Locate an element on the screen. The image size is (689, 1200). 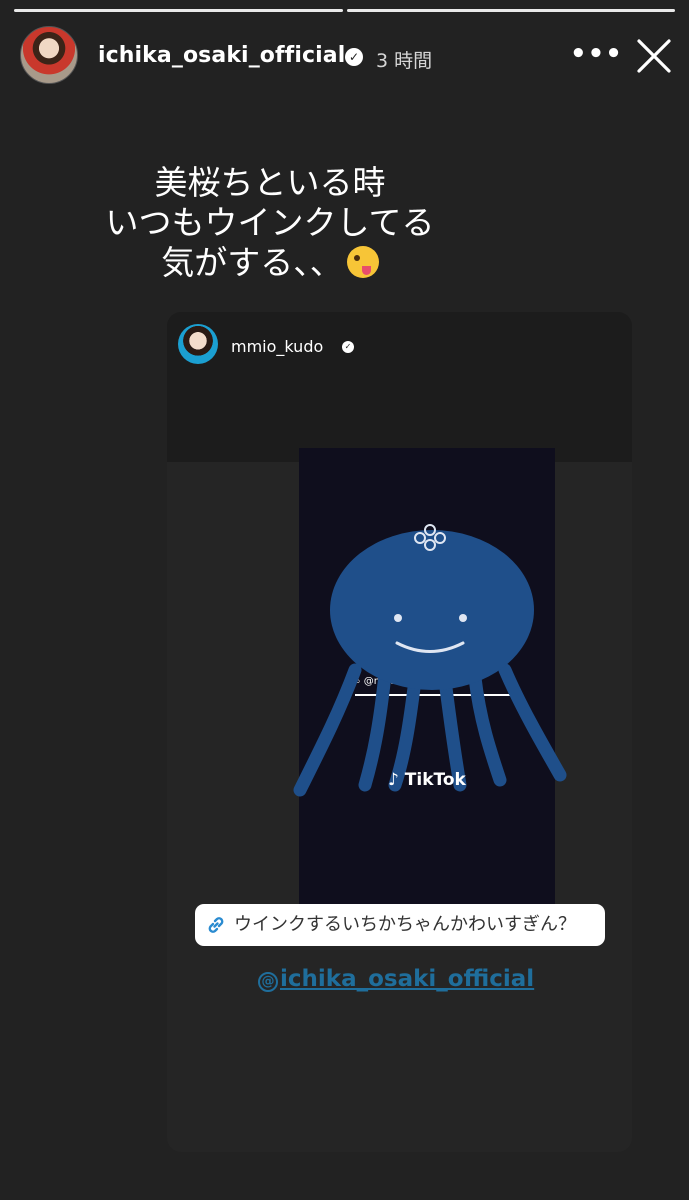
author-avatar is located at coordinates (49, 55).